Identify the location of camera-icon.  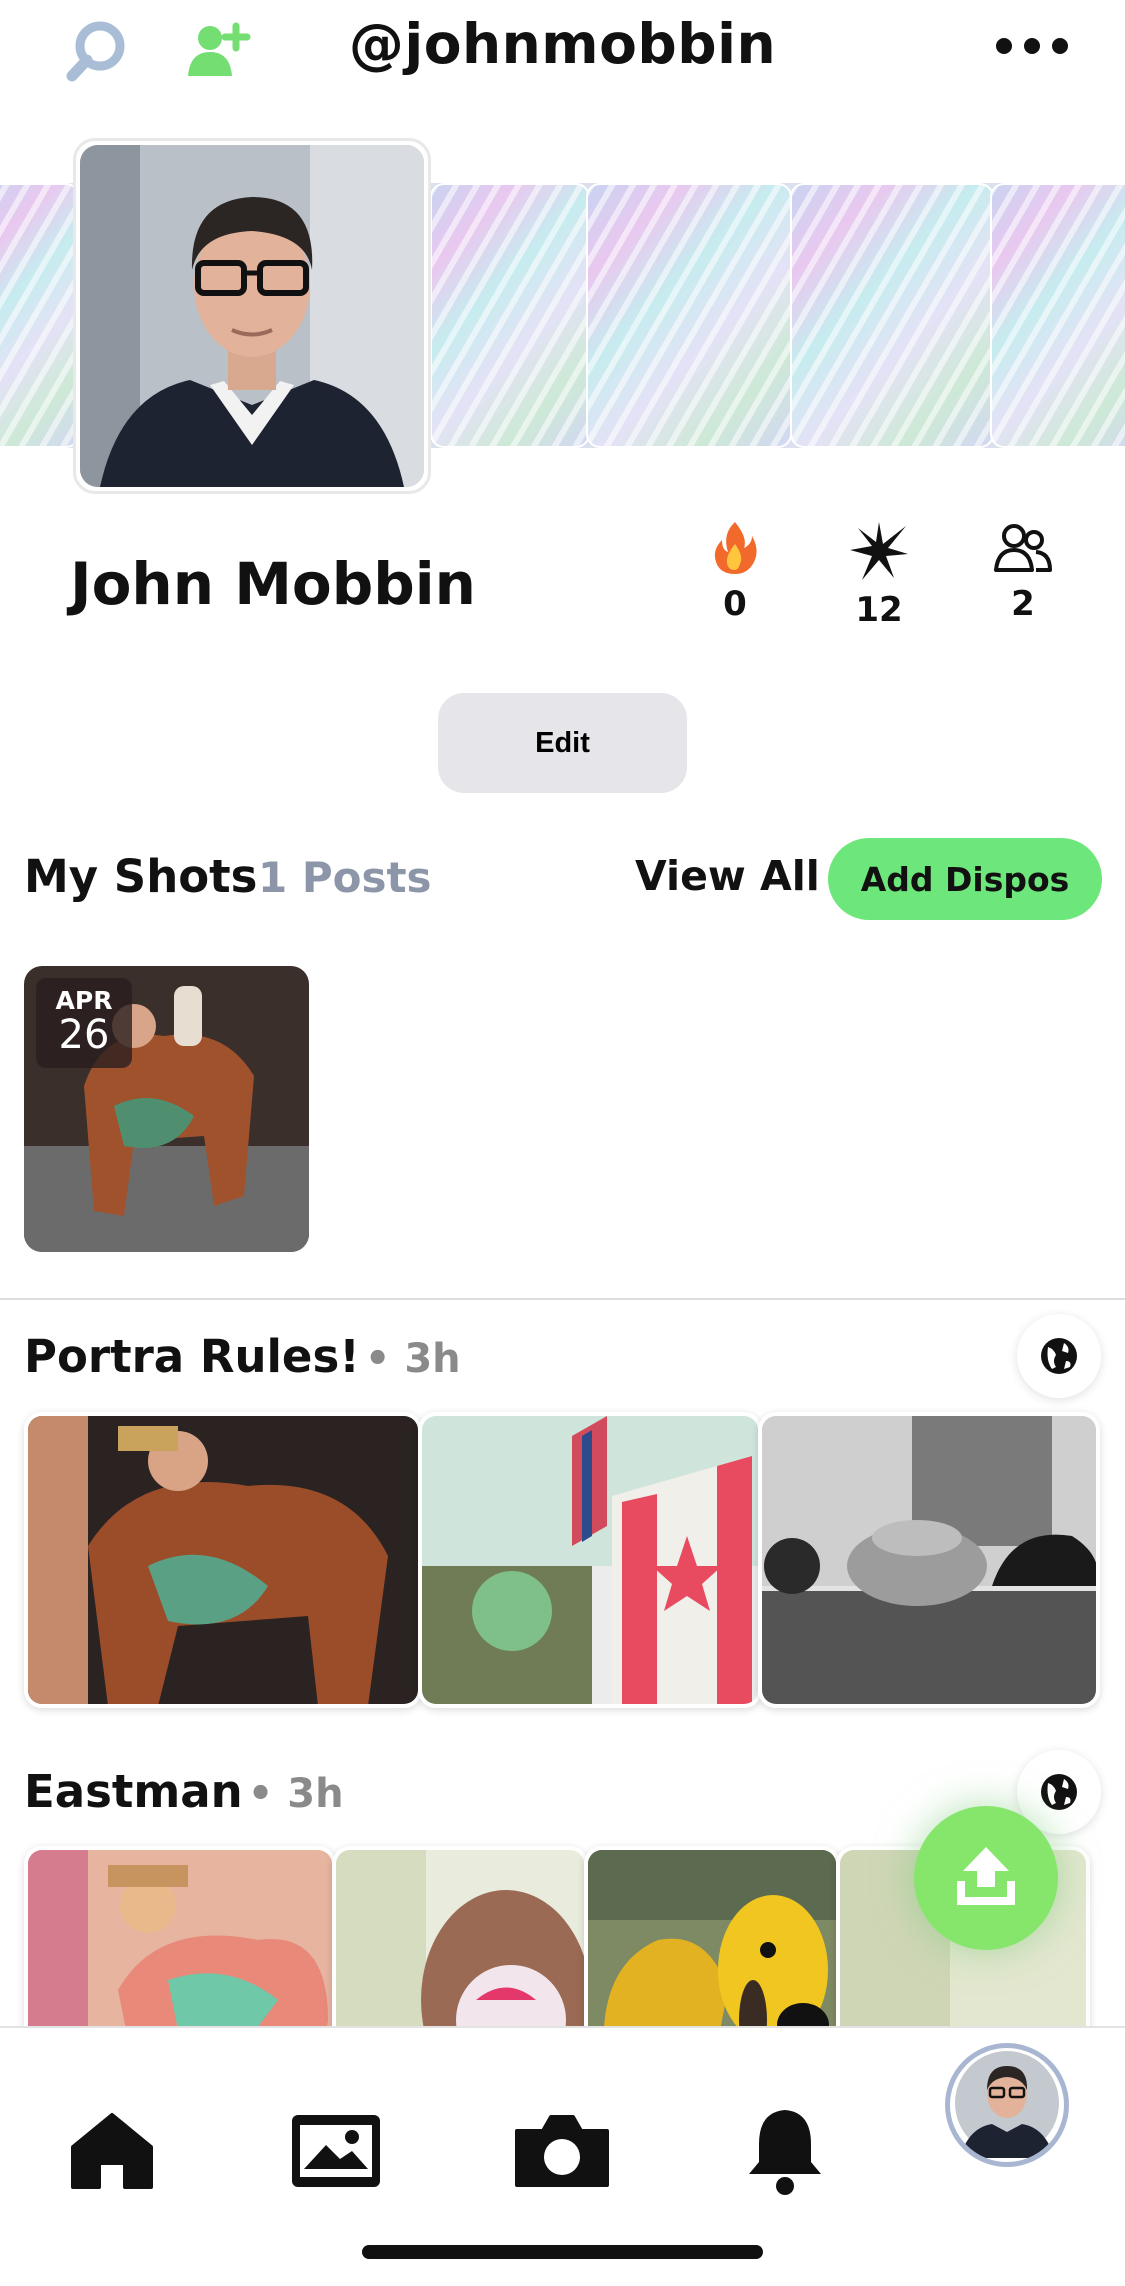
(562, 2153).